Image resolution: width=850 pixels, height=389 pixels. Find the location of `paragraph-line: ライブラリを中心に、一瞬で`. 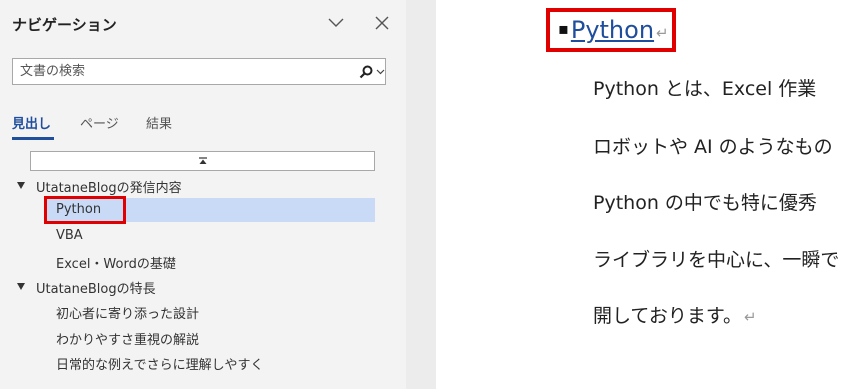

paragraph-line: ライブラリを中心に、一瞬で is located at coordinates (716, 258).